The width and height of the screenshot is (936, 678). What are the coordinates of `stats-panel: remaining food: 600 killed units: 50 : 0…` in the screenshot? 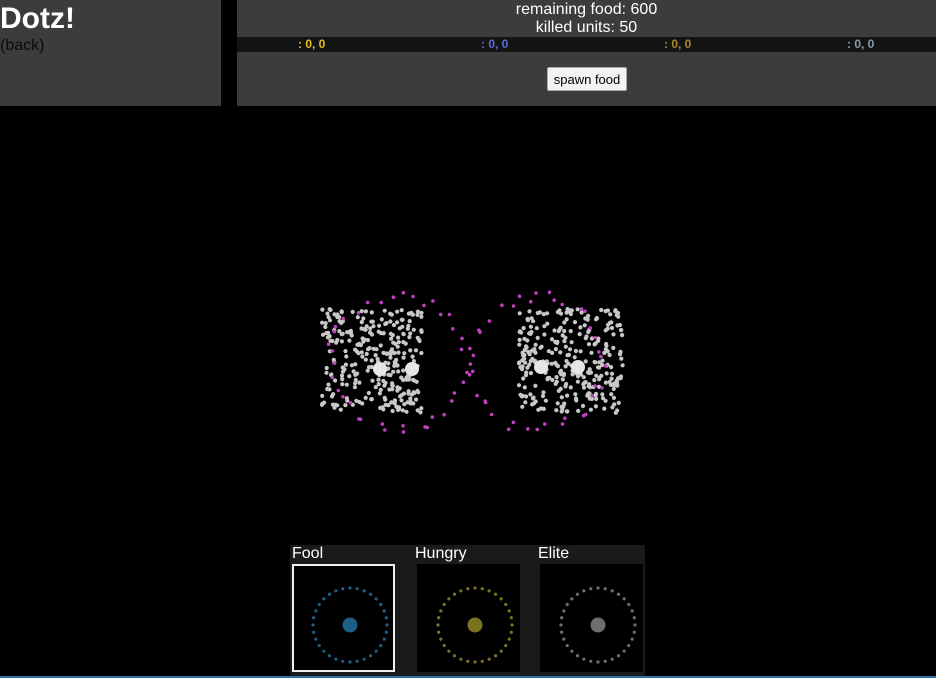 It's located at (586, 53).